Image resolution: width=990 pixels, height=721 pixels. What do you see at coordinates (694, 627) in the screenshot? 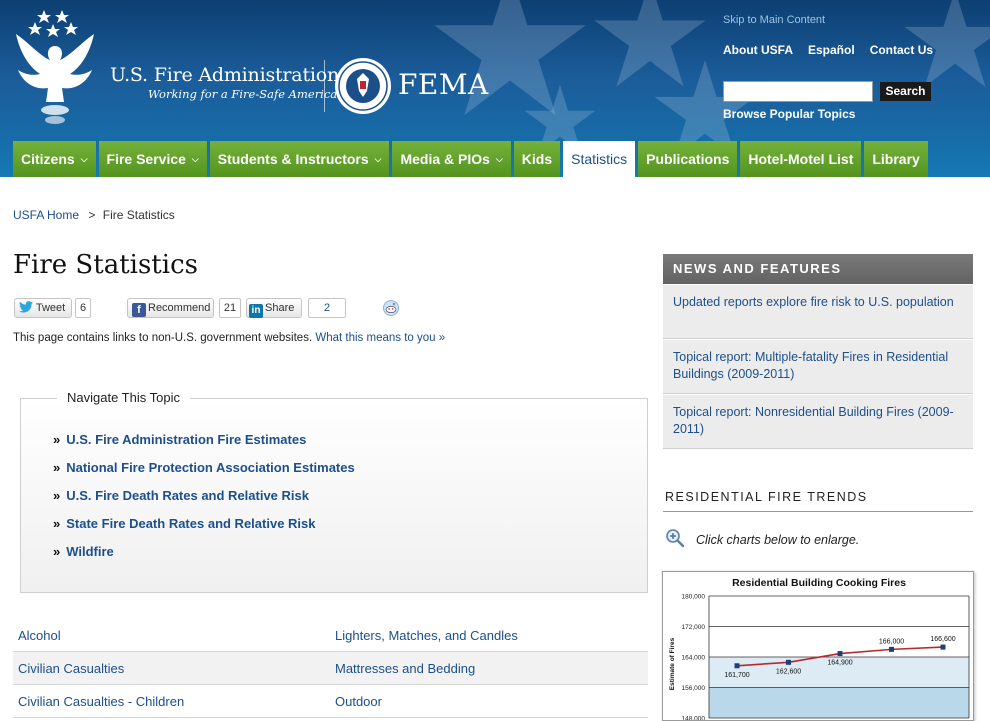
I see `chart-y-tick-label: 172,000` at bounding box center [694, 627].